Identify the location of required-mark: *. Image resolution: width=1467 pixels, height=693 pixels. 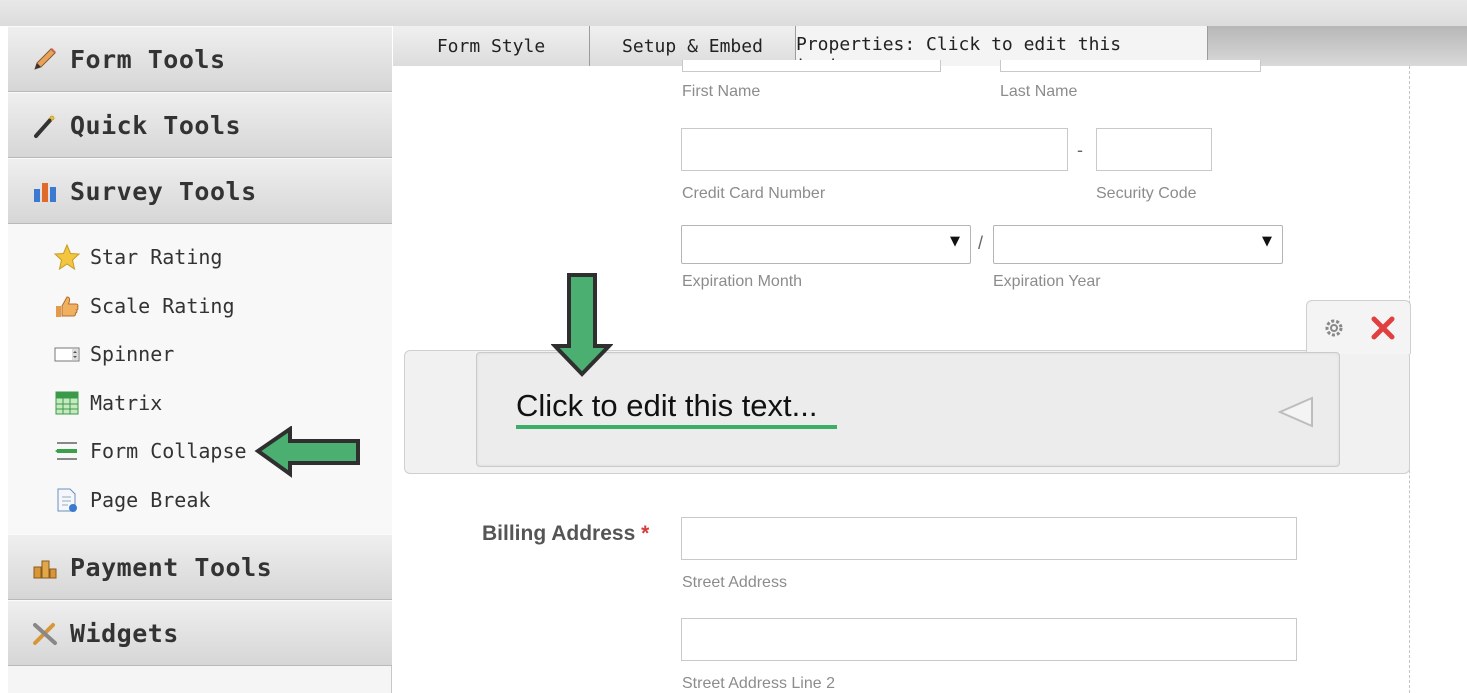
(645, 533).